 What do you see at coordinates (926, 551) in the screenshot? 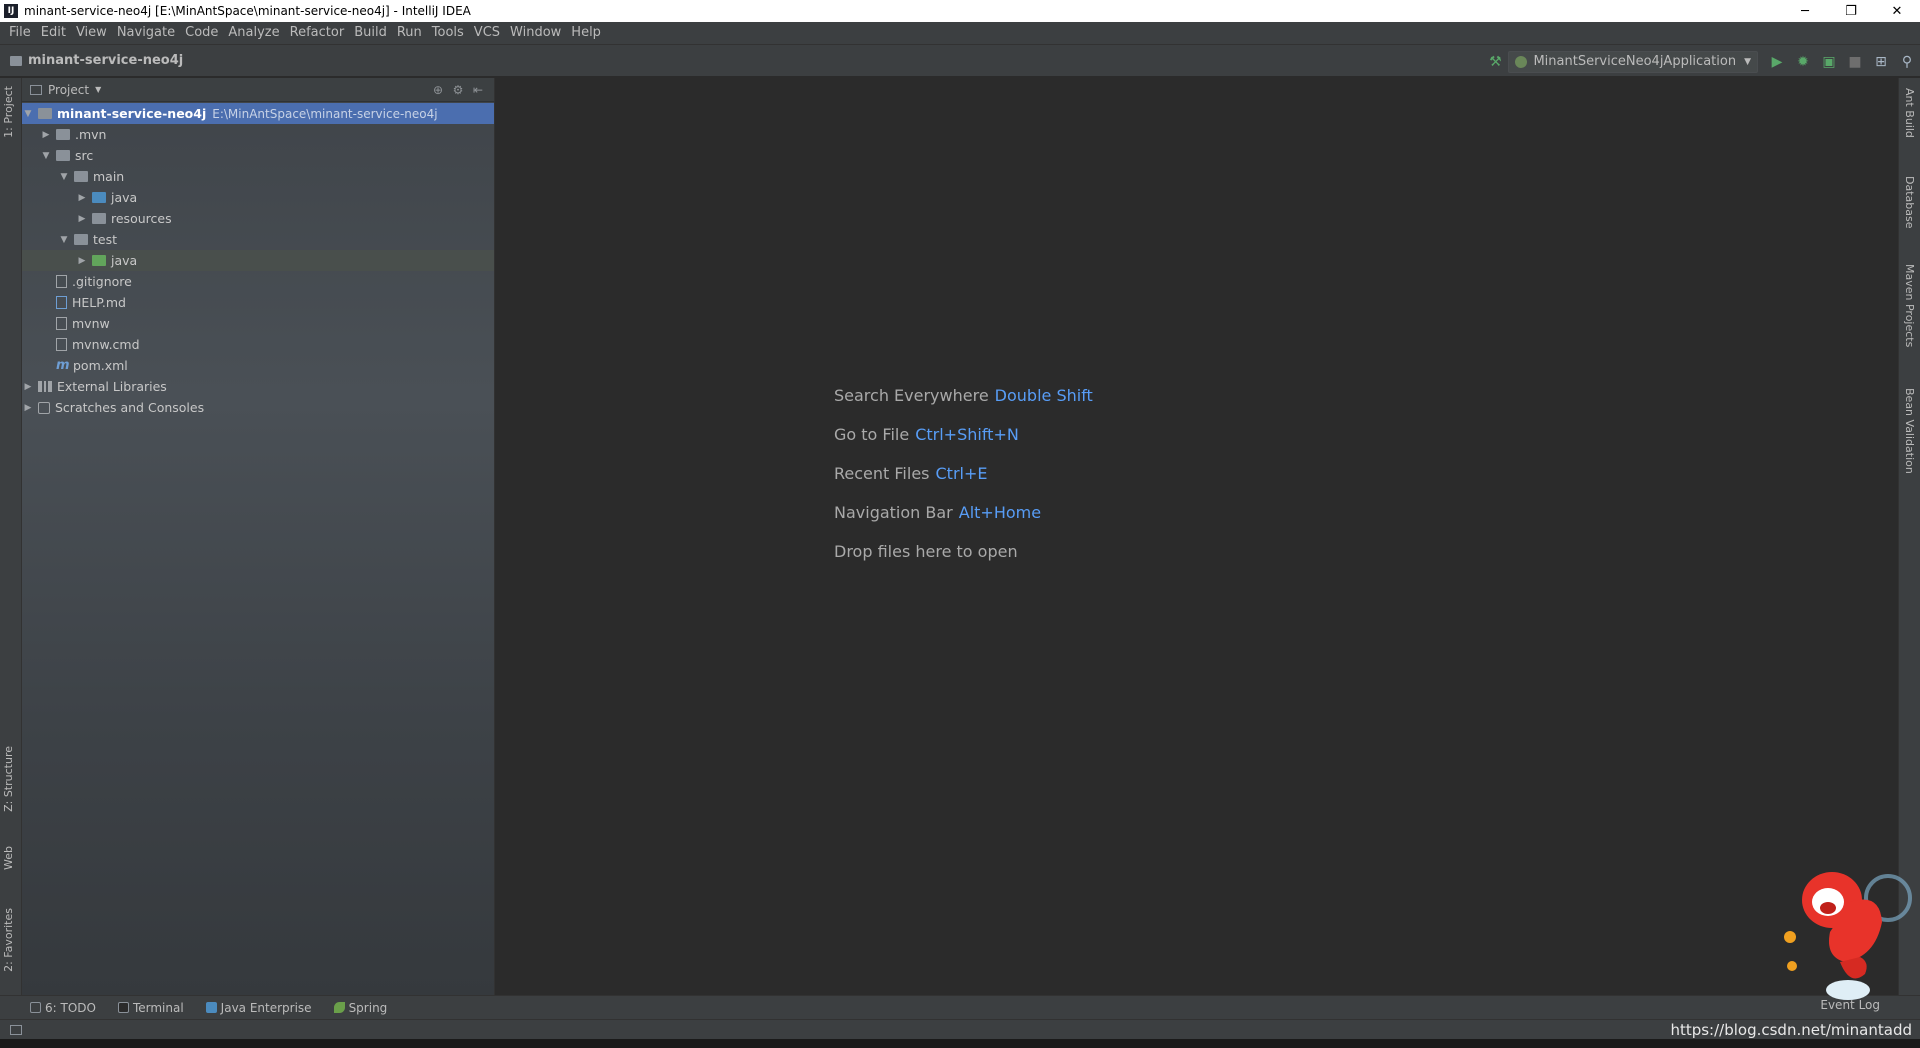
I see `hint-drop-files: Drop files here to open` at bounding box center [926, 551].